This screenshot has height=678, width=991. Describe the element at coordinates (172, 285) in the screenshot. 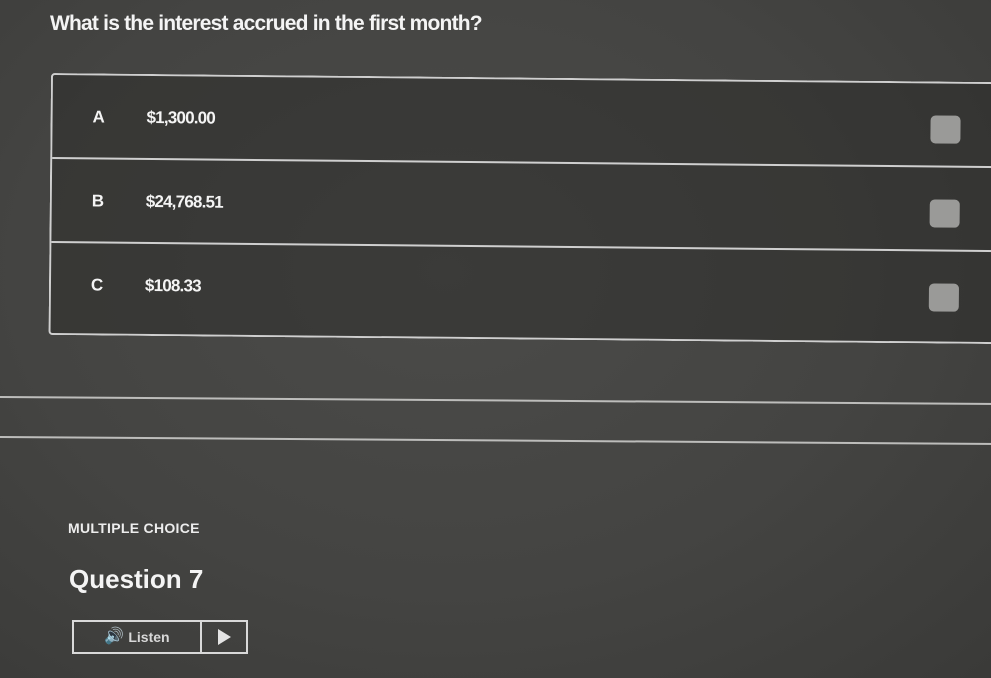

I see `option-value: $108.33` at that location.